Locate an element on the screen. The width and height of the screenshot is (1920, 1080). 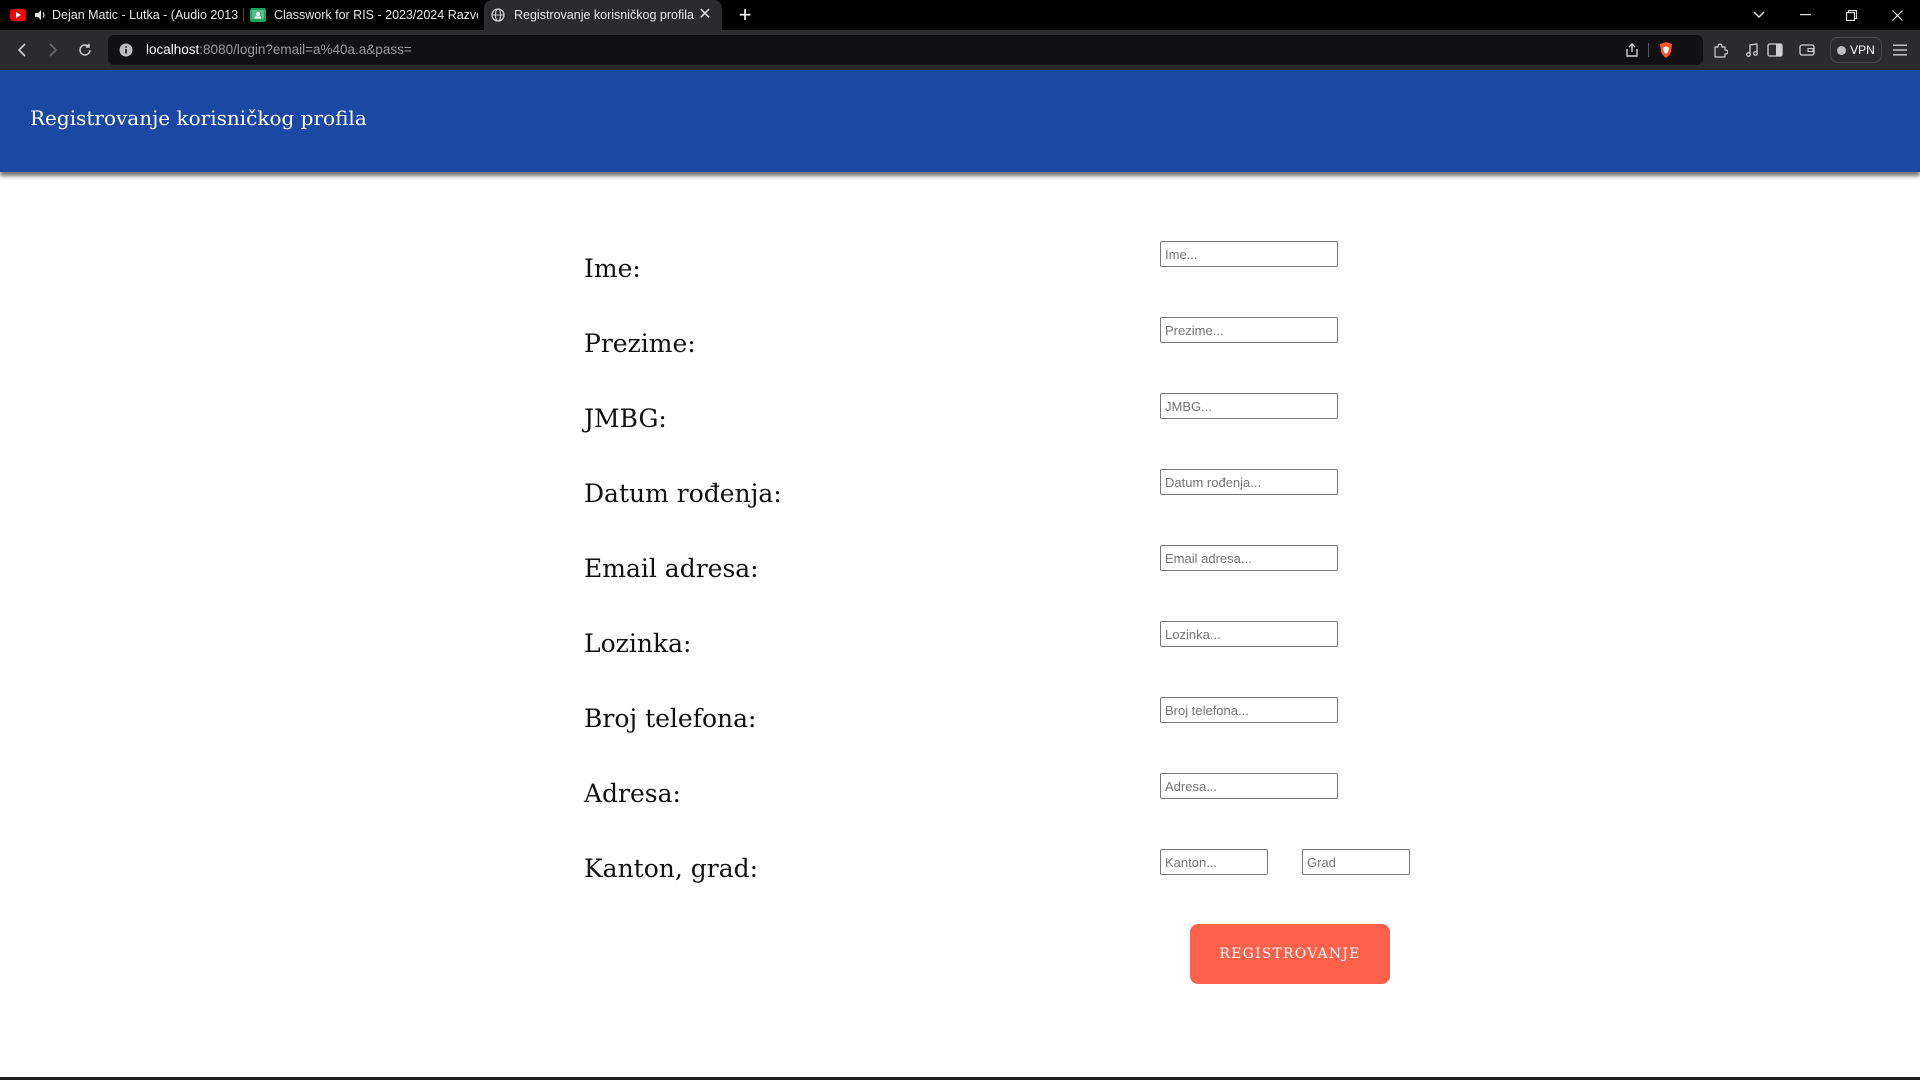
restore-button is located at coordinates (1851, 15).